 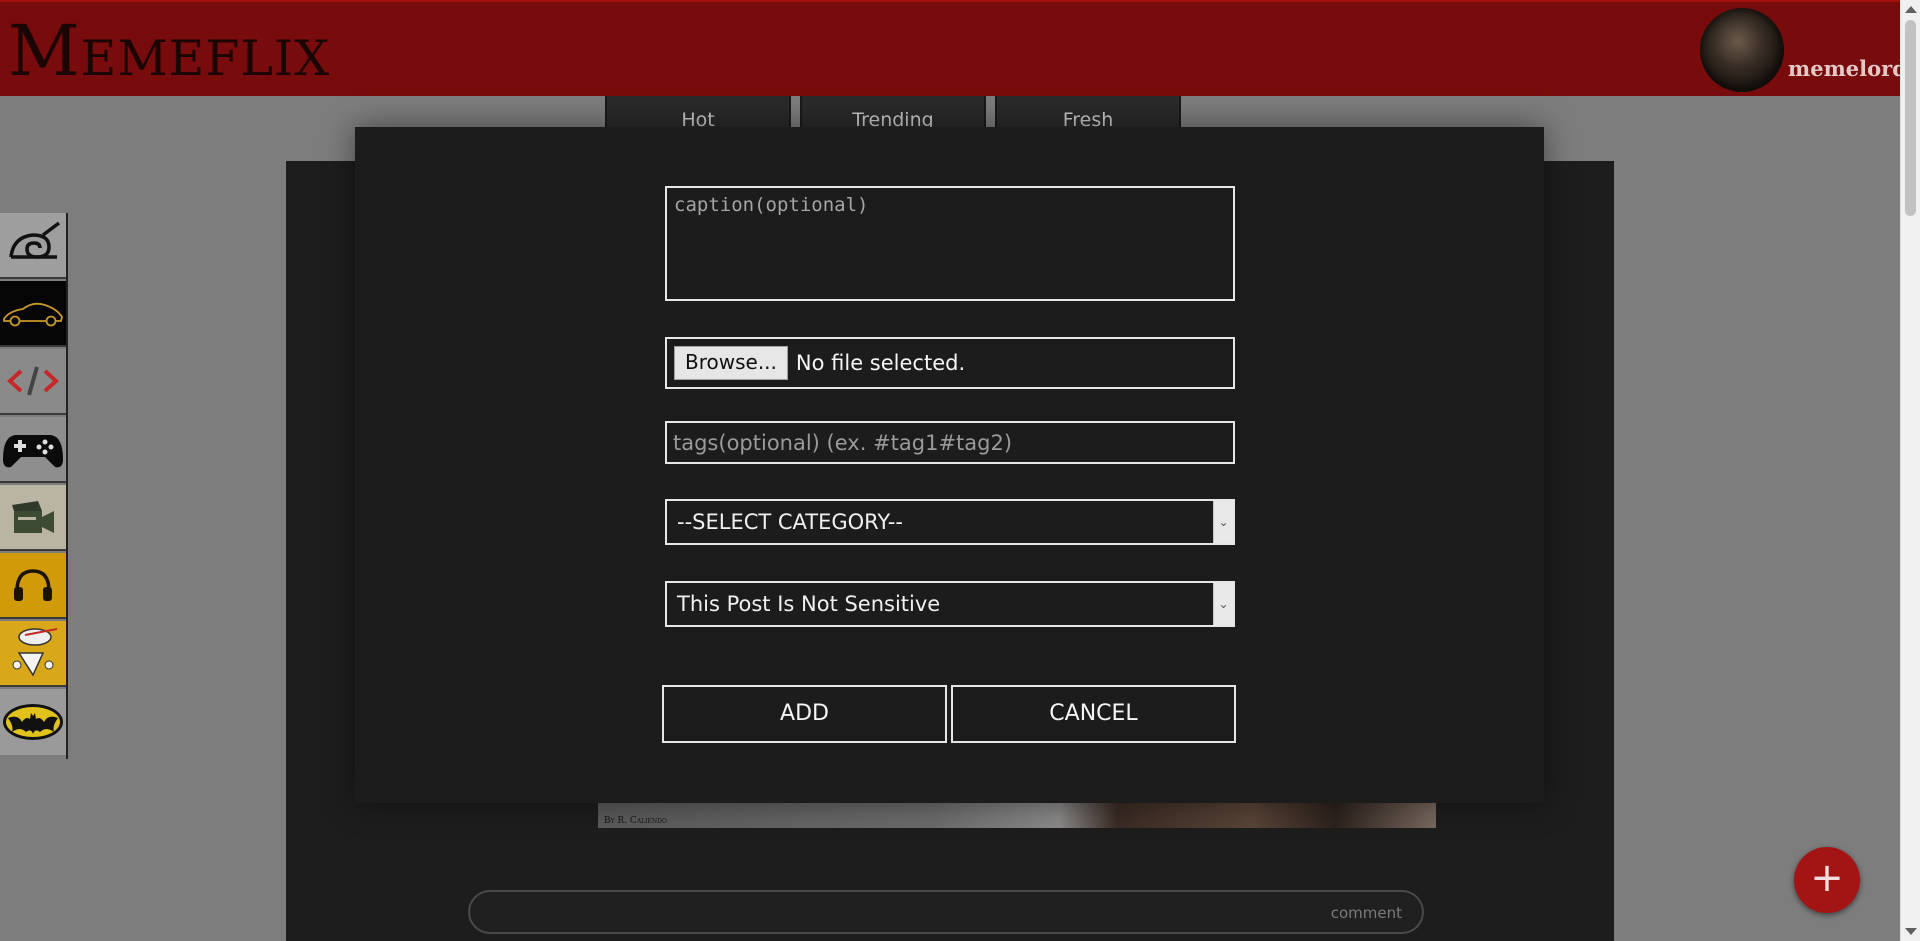 What do you see at coordinates (1366, 913) in the screenshot?
I see `comment-placeholder: comment` at bounding box center [1366, 913].